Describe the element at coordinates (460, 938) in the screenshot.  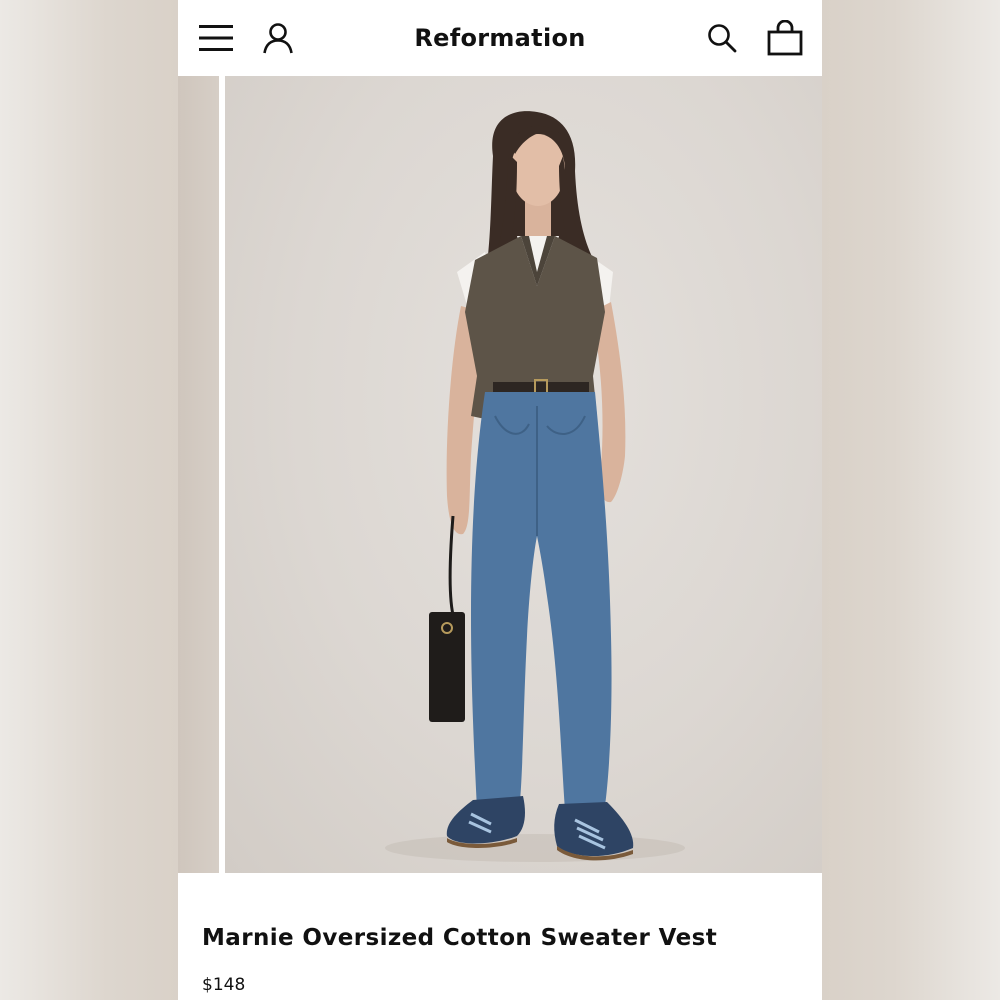
I see `product-title: Marnie Oversized Cotton Sweater Vest` at that location.